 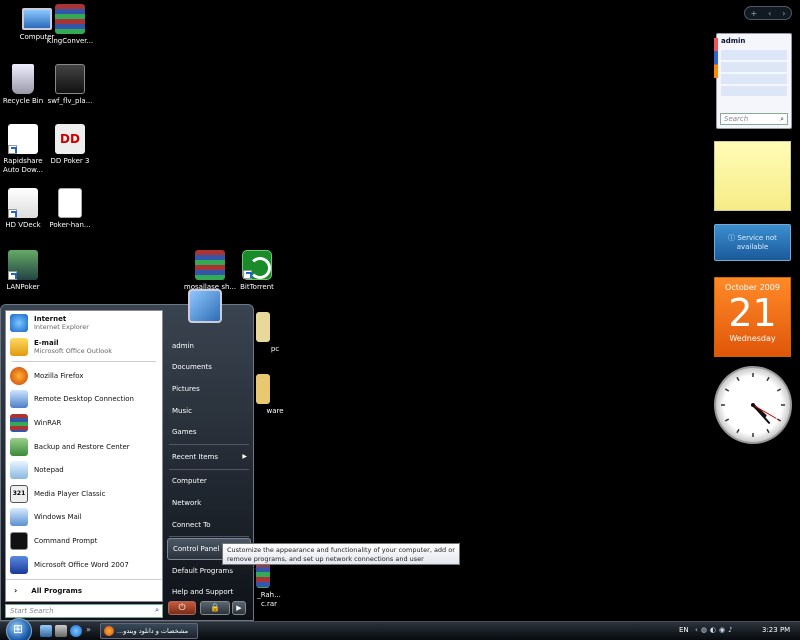 I want to click on calendar-gadget: October 2009 21 Wednesday, so click(x=752, y=317).